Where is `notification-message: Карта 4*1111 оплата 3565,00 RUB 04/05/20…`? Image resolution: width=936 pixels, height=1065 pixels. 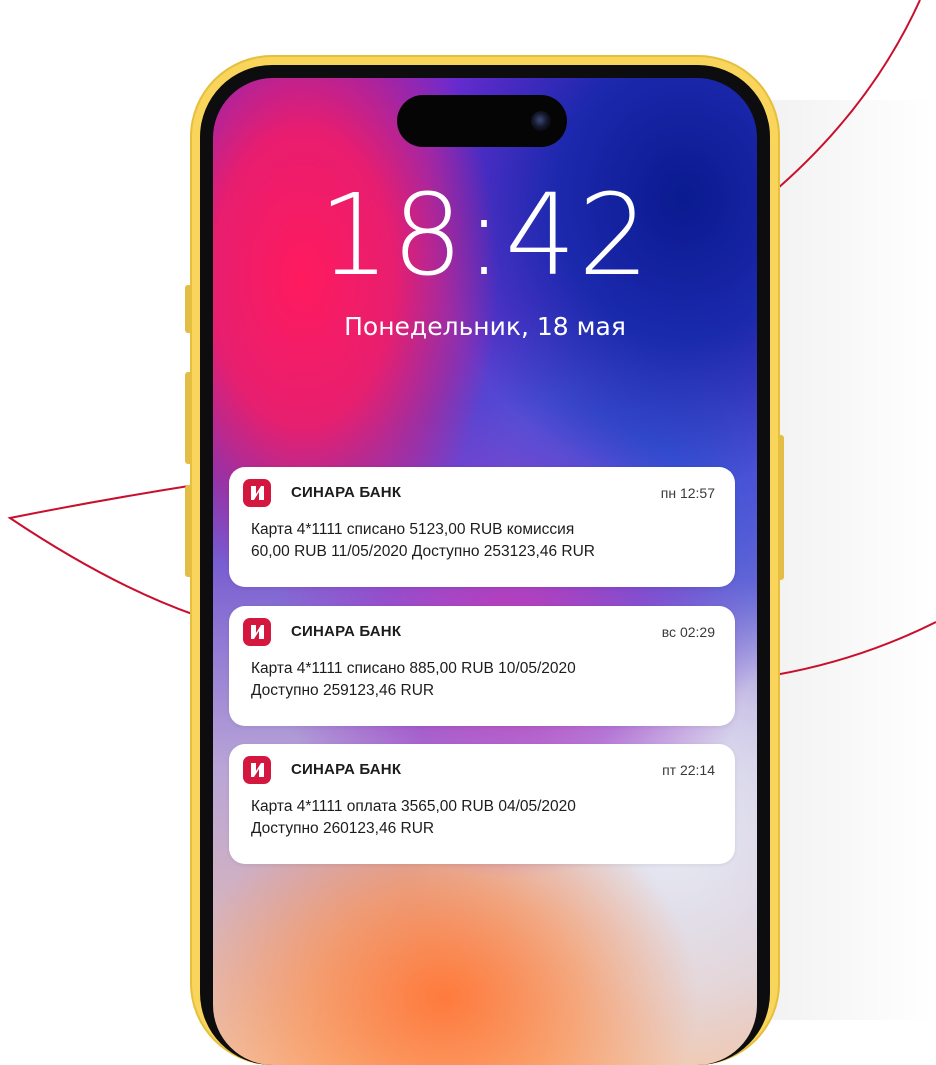
notification-message: Карта 4*1111 оплата 3565,00 RUB 04/05/20… is located at coordinates (484, 818).